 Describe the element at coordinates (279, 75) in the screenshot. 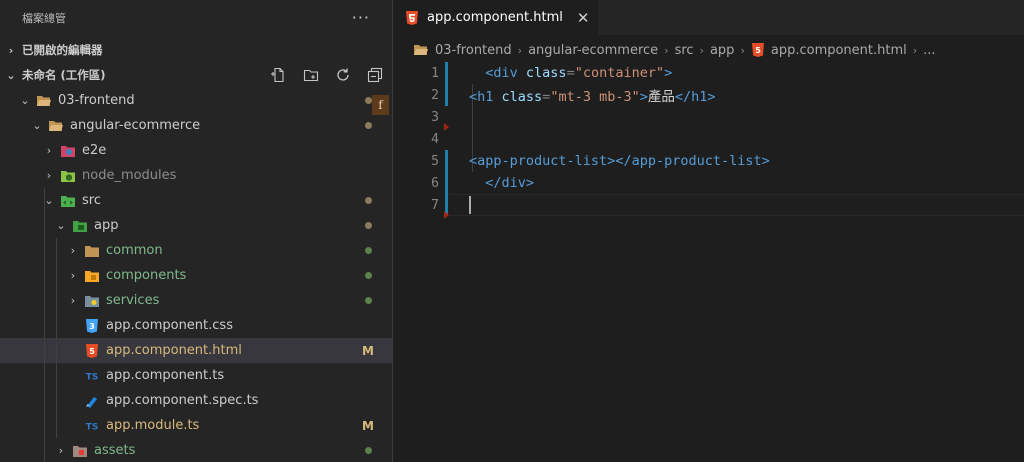

I see `new-file-icon` at that location.